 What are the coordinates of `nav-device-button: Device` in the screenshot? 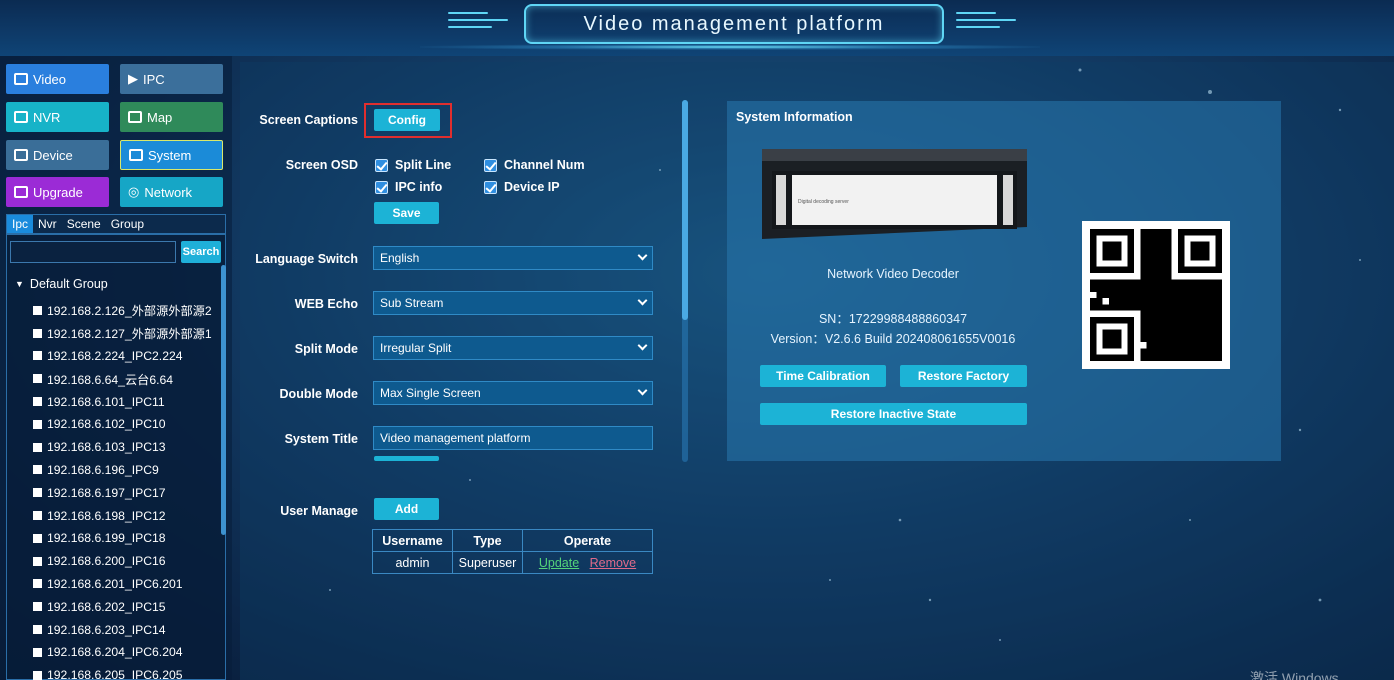 It's located at (57, 155).